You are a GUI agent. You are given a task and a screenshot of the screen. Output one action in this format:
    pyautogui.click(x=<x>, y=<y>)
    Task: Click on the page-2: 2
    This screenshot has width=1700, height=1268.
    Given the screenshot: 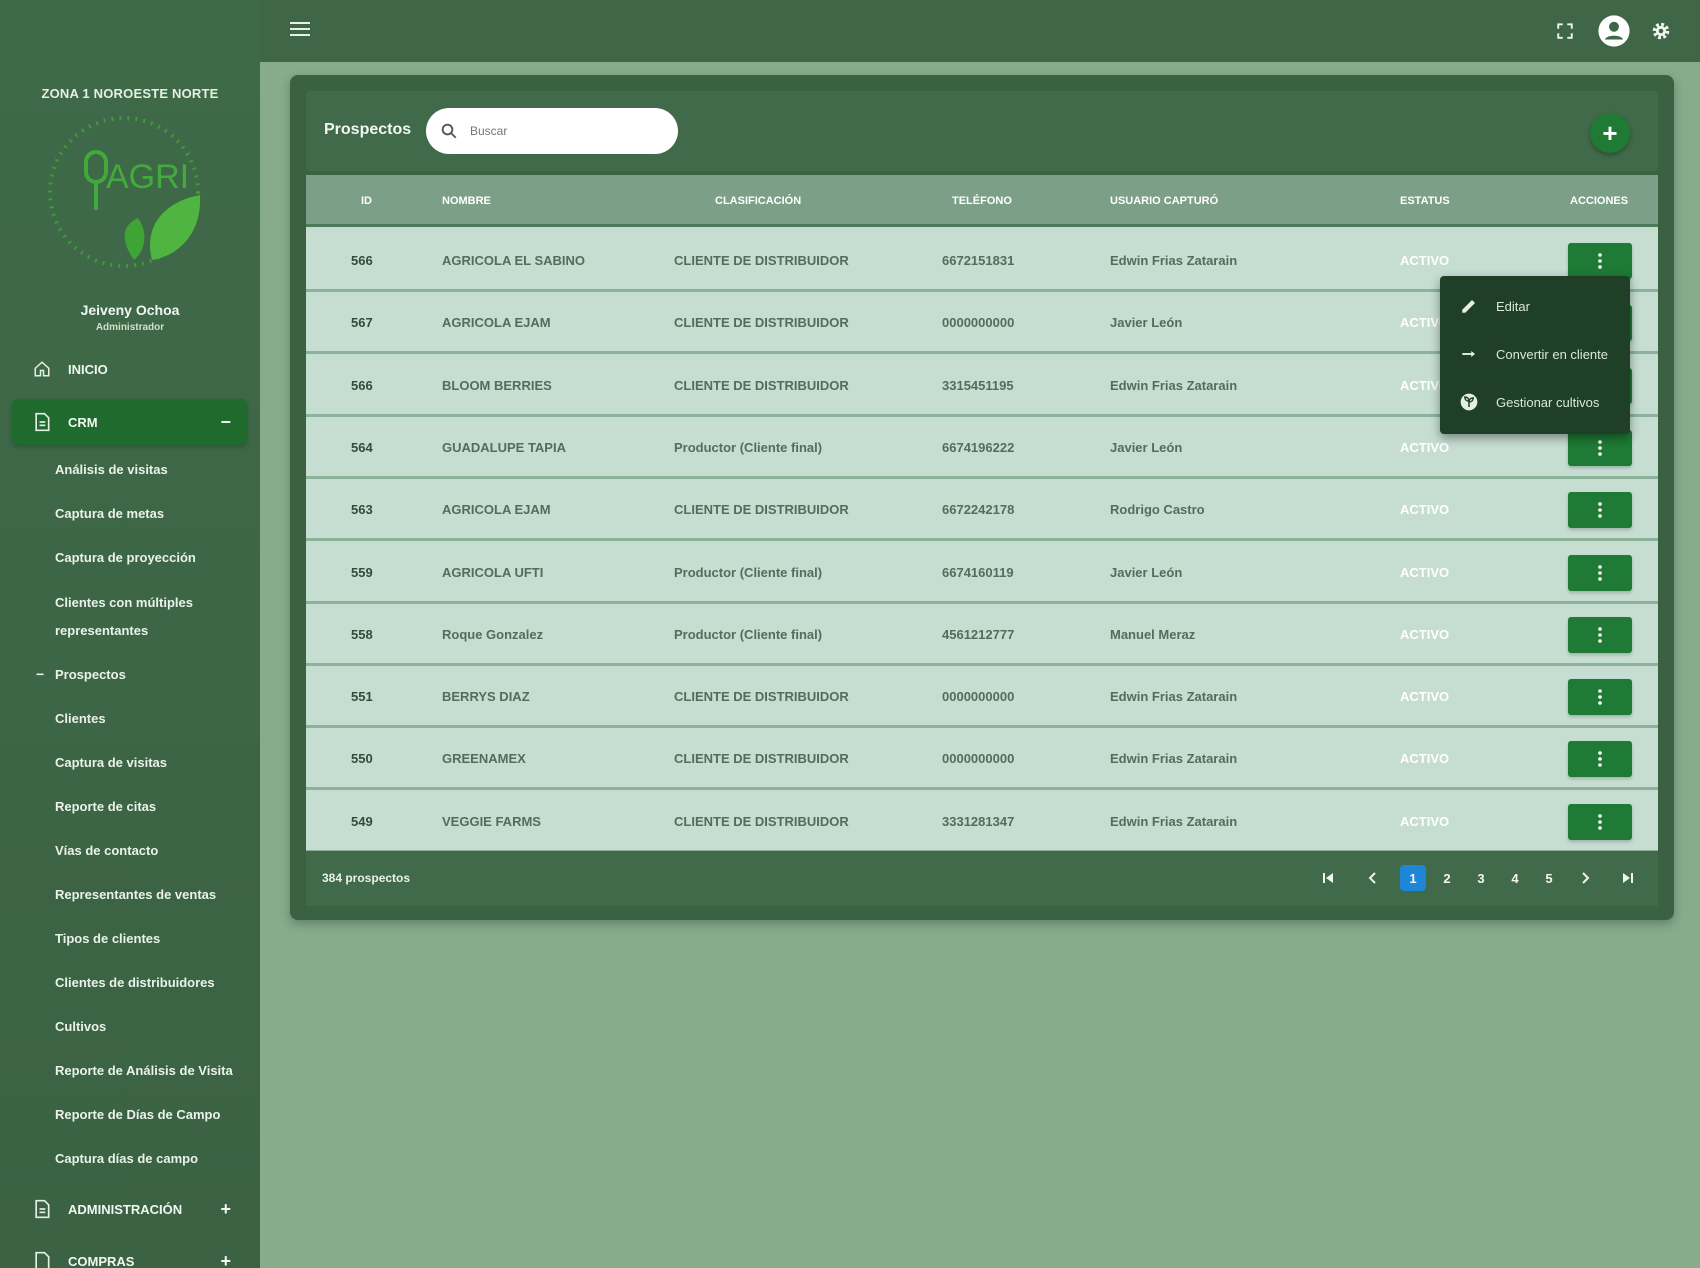 What is the action you would take?
    pyautogui.click(x=1447, y=878)
    